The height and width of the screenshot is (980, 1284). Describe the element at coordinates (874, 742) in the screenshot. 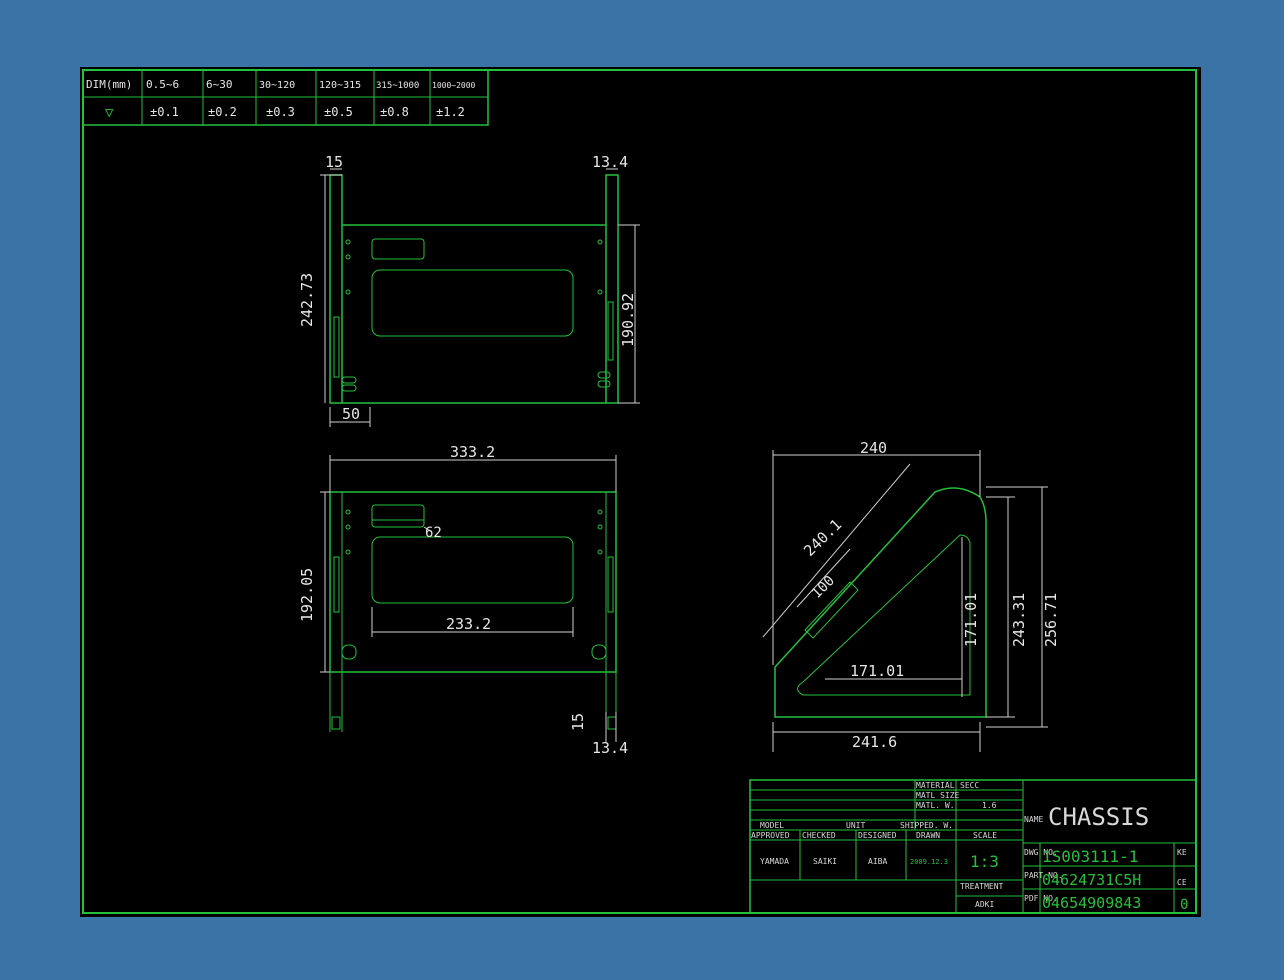

I see `dim-triangle-bottom: 241.6` at that location.